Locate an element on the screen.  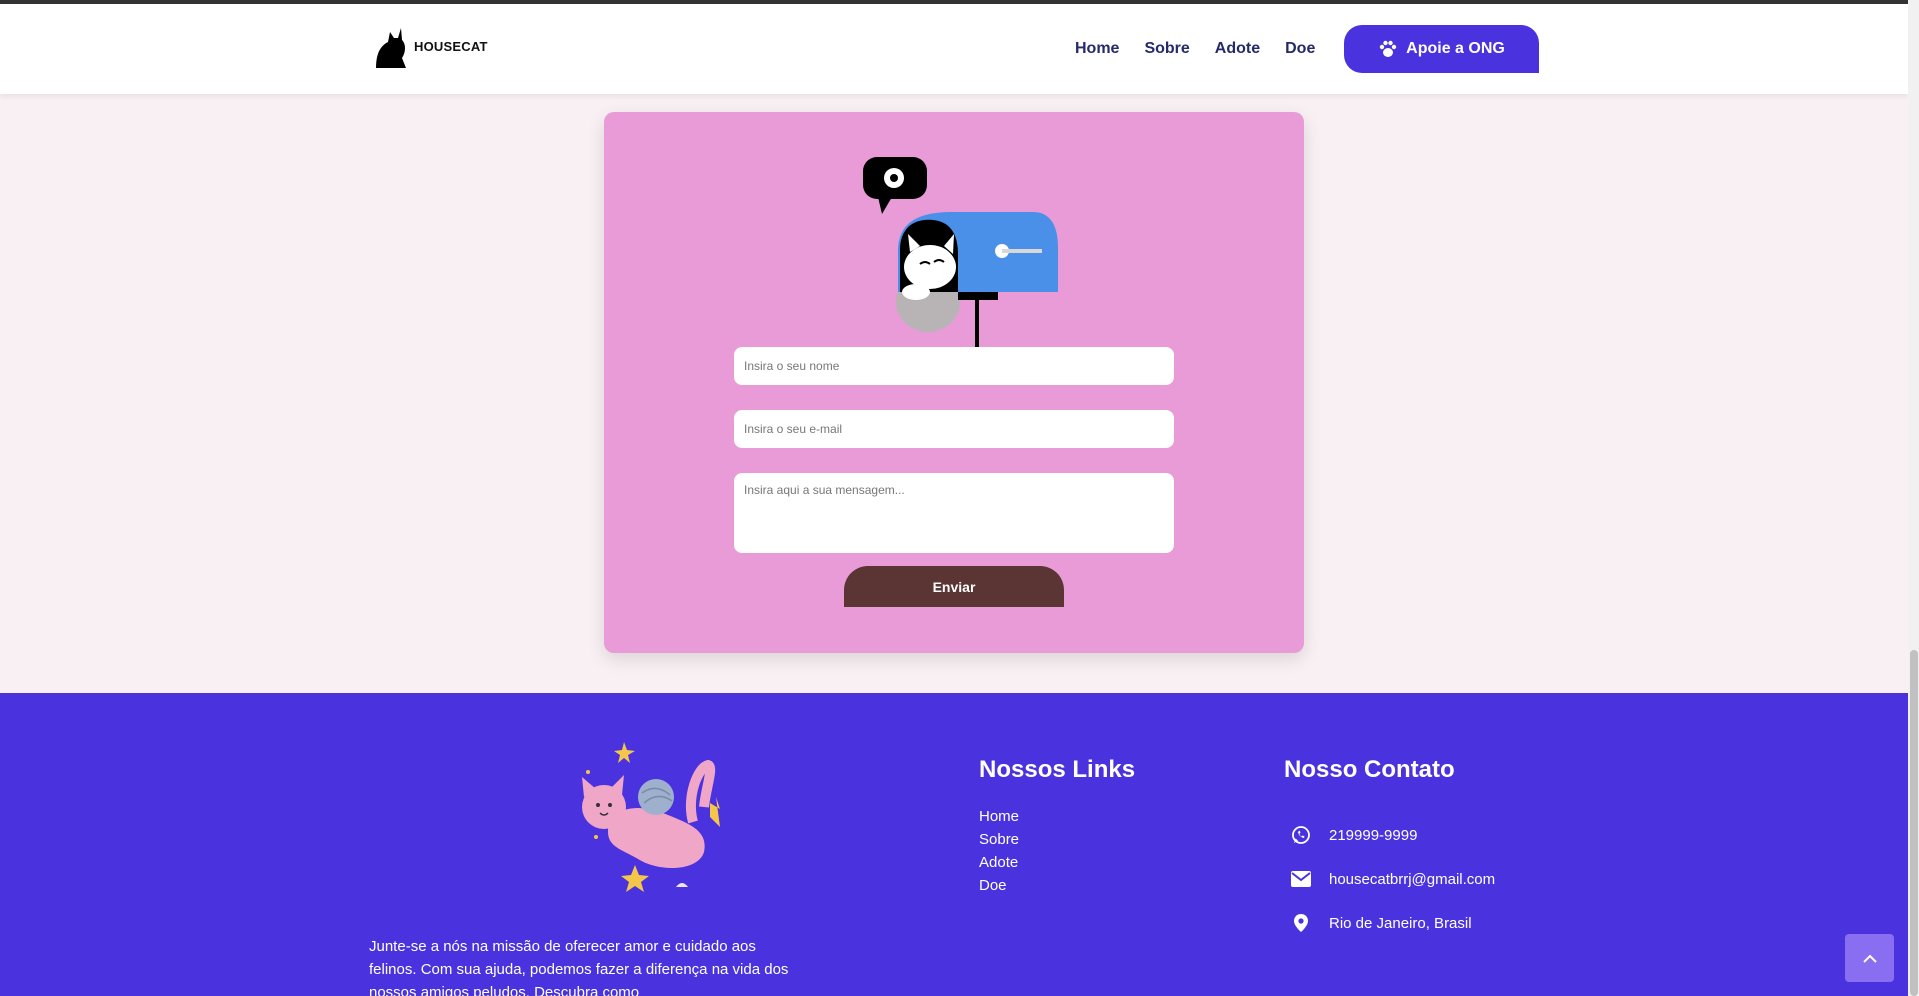
cat-mailbox-illustration is located at coordinates (960, 257).